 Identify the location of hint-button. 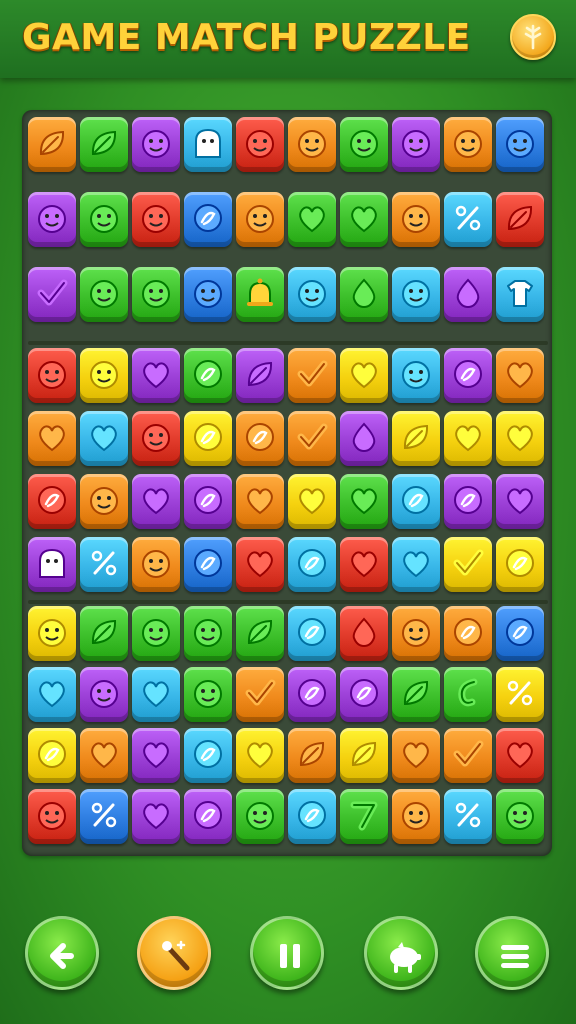
(174, 953).